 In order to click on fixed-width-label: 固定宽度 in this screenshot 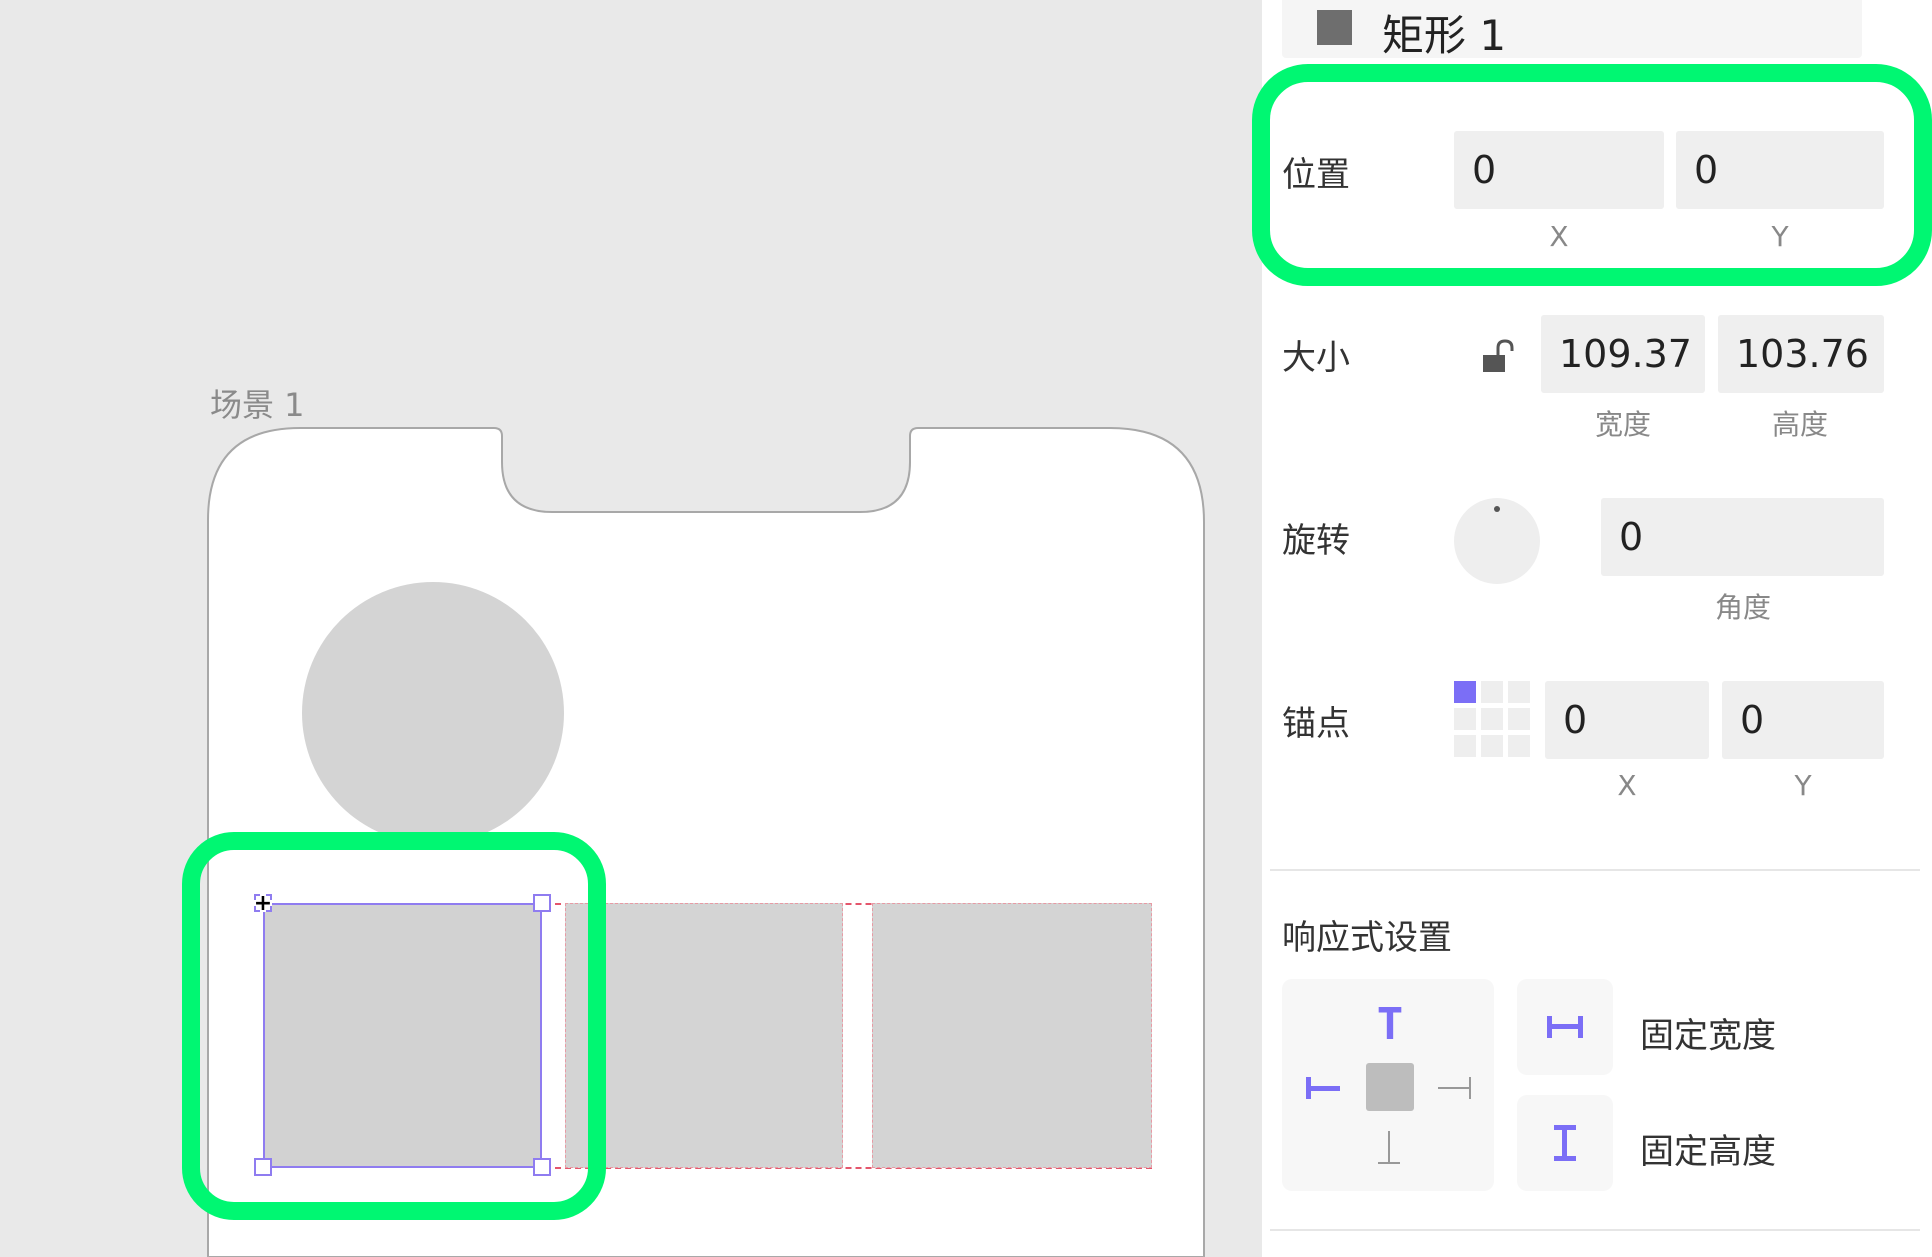, I will do `click(1708, 1036)`.